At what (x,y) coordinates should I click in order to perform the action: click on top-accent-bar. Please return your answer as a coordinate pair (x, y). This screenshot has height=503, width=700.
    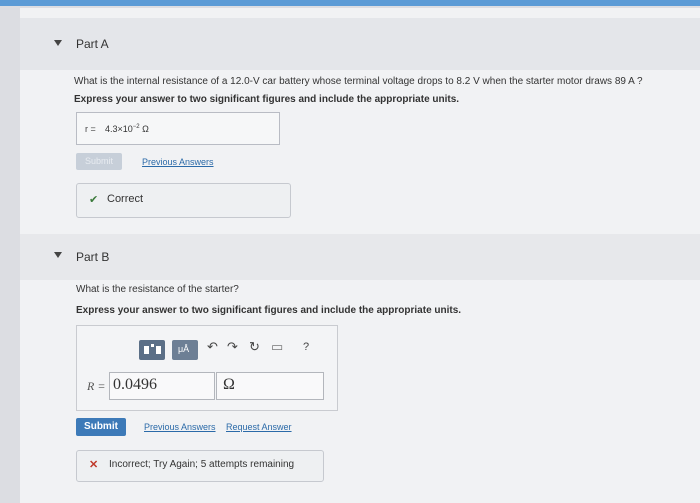
    Looking at the image, I should click on (350, 3).